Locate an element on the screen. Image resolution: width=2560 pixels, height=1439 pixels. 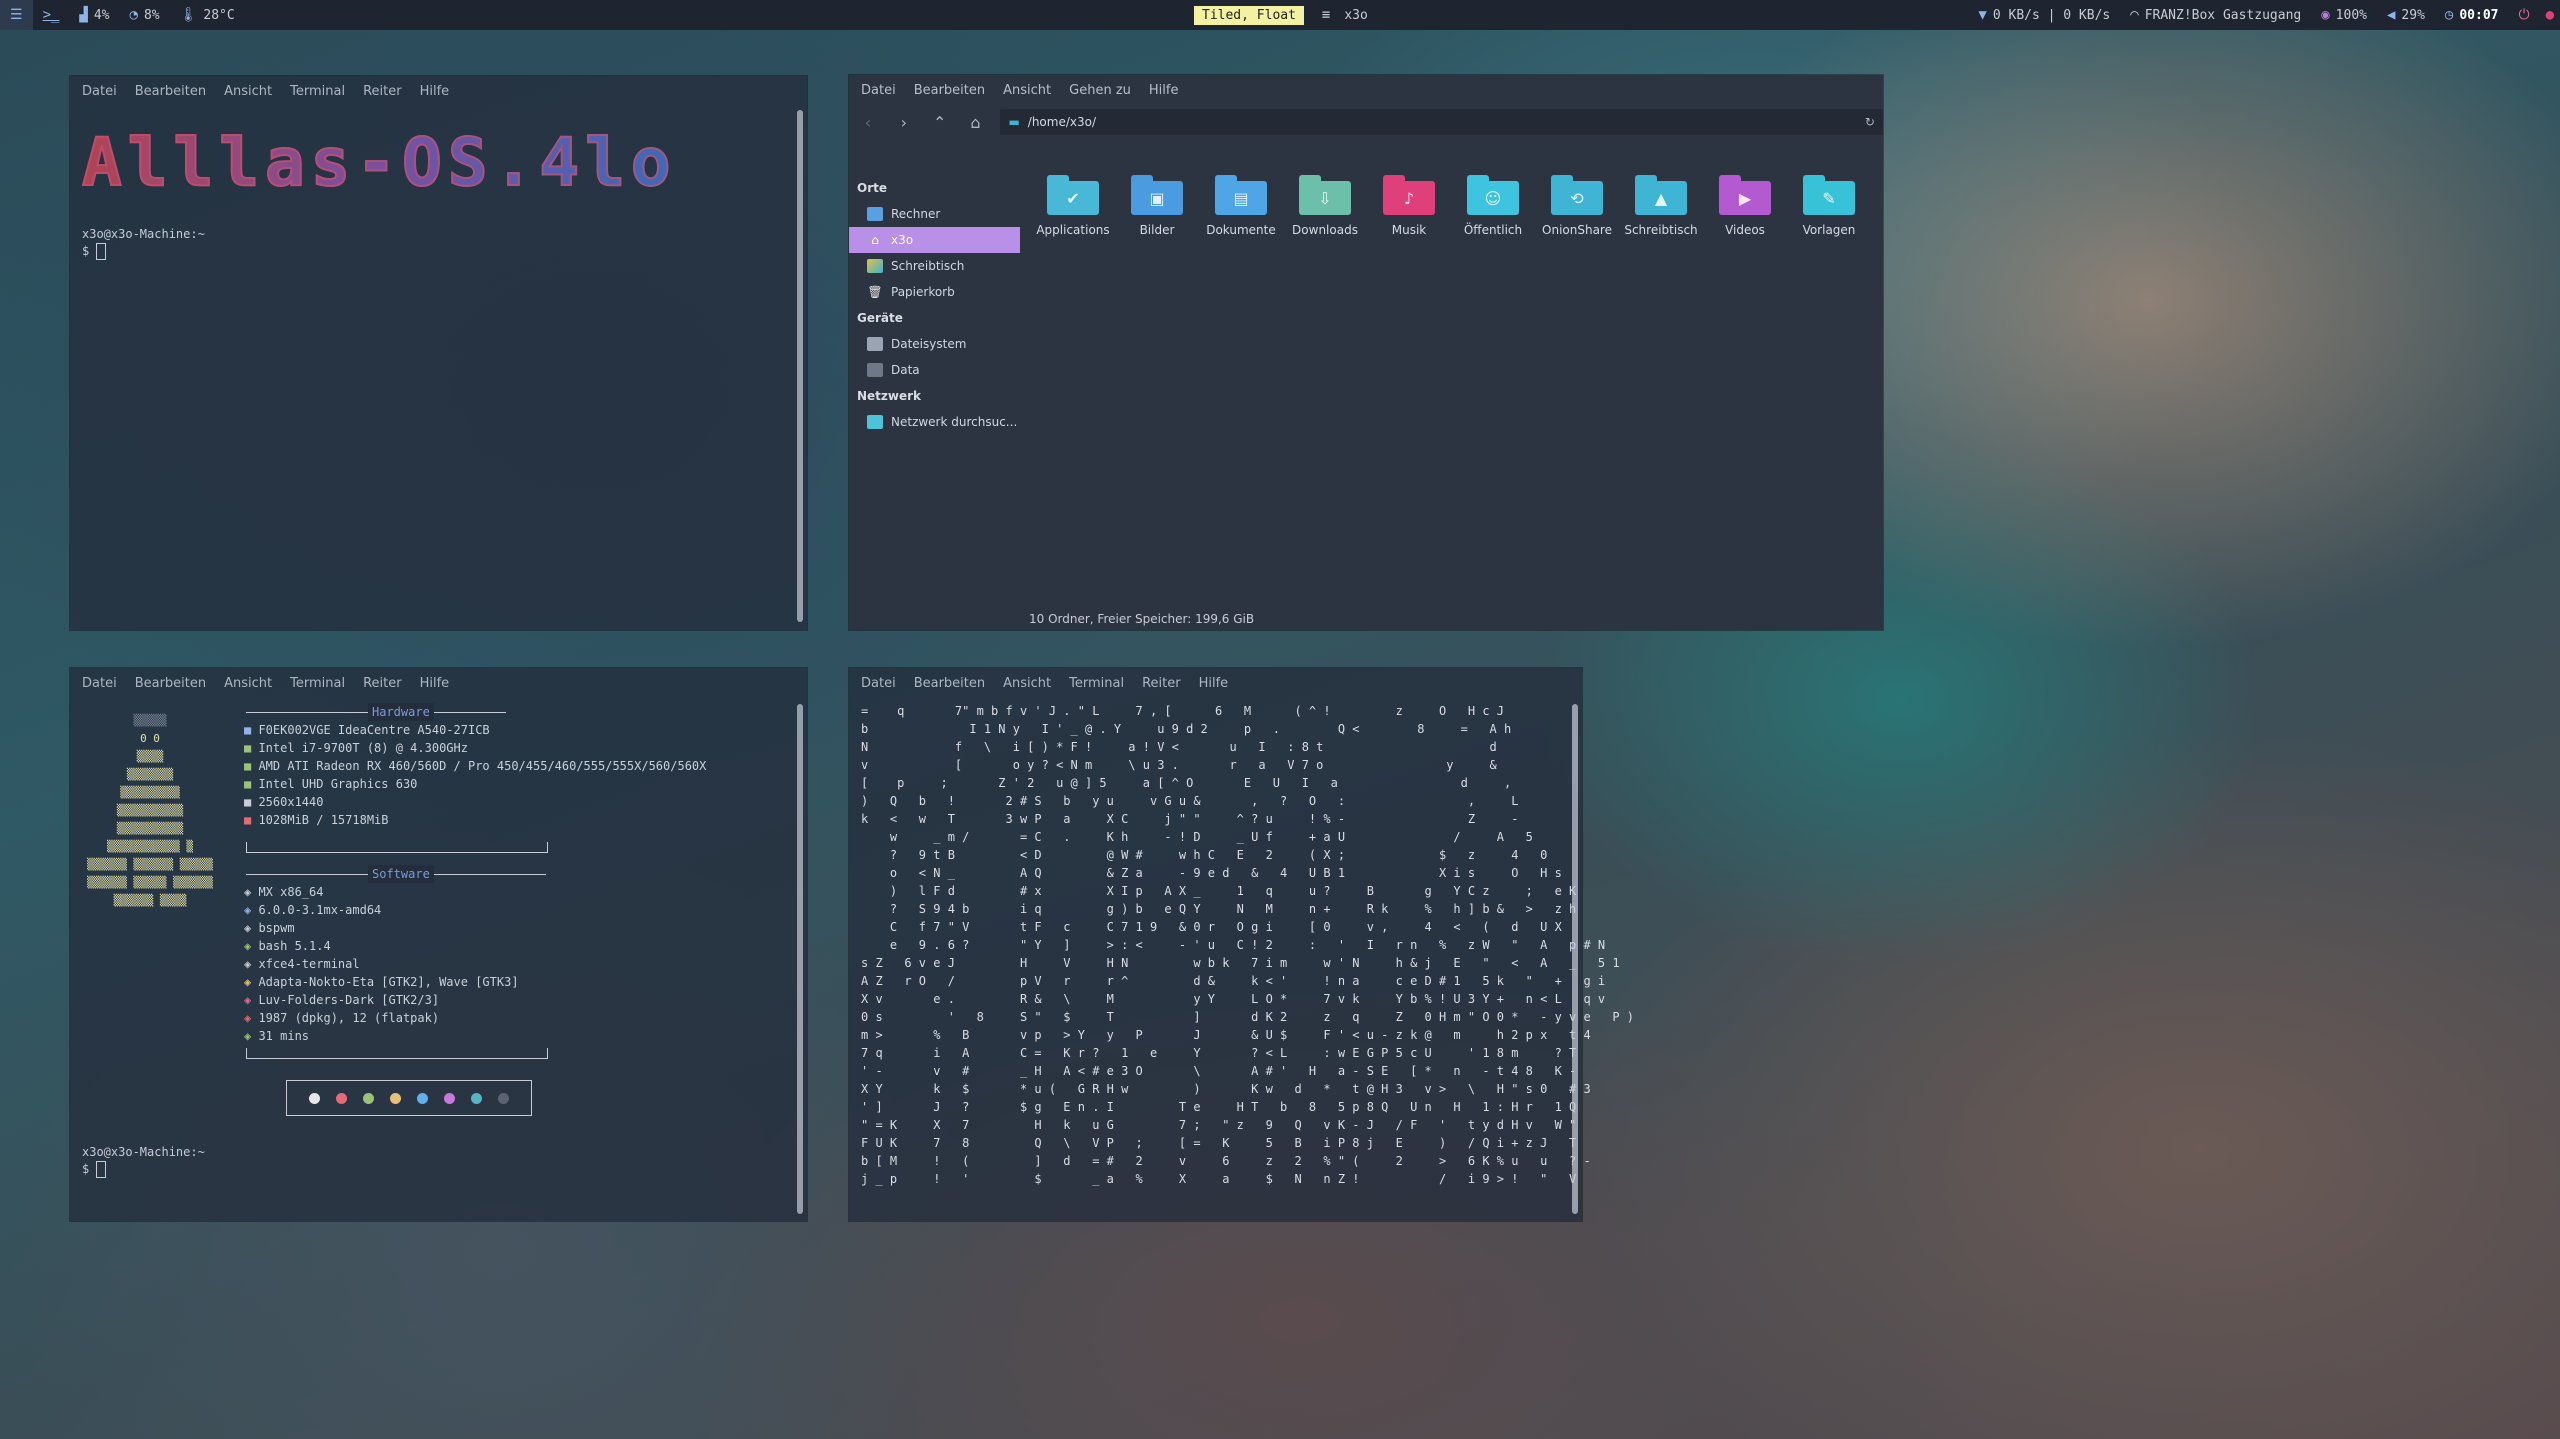
text-cursor is located at coordinates (101, 251).